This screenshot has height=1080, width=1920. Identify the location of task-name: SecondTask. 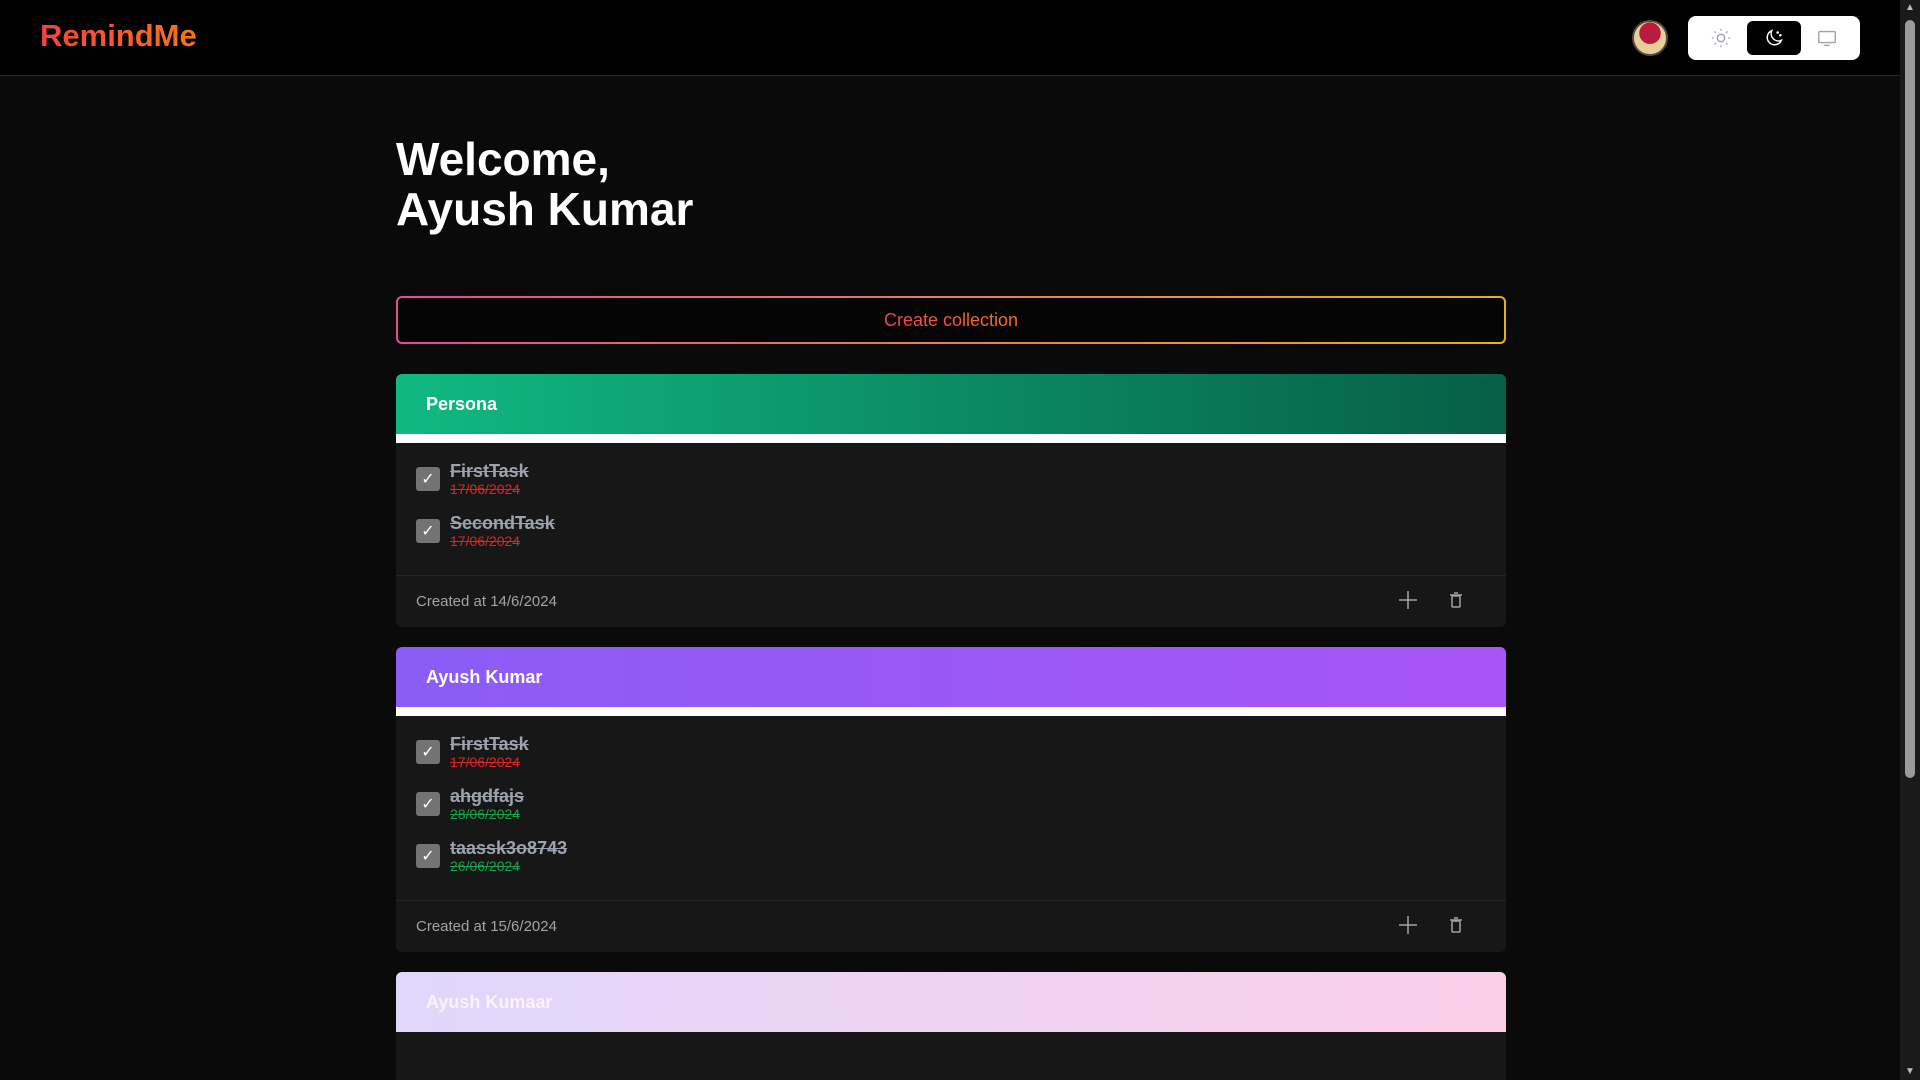
(502, 523).